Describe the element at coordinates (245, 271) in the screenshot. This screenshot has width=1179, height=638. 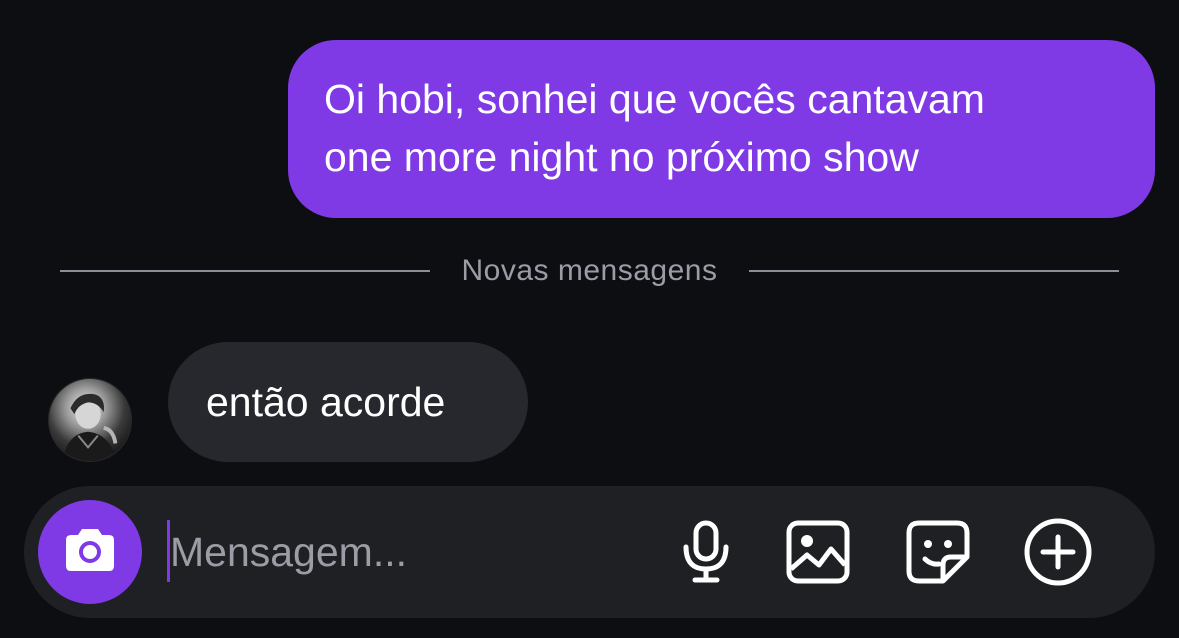
I see `divider-line-left` at that location.